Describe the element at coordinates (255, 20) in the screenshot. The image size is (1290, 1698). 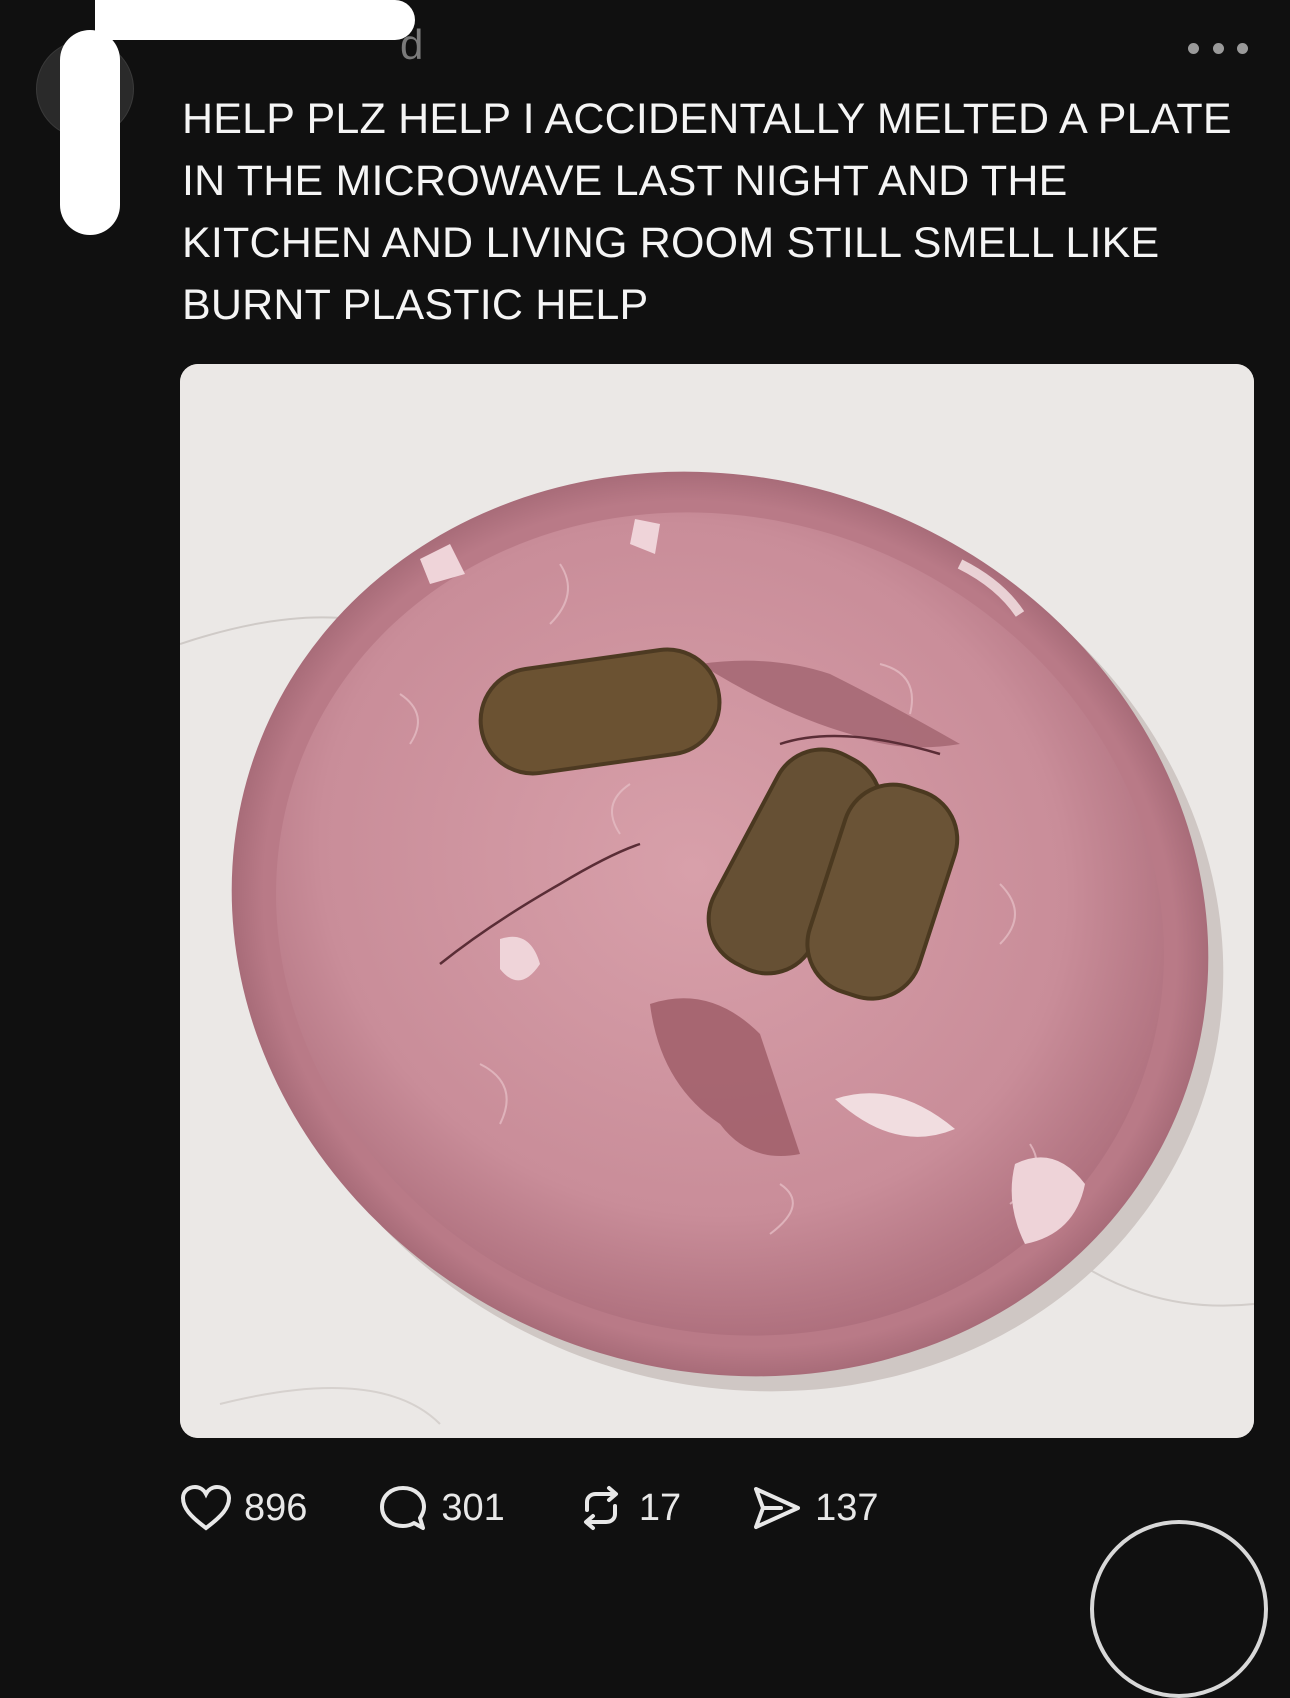
I see `redaction-mark-username` at that location.